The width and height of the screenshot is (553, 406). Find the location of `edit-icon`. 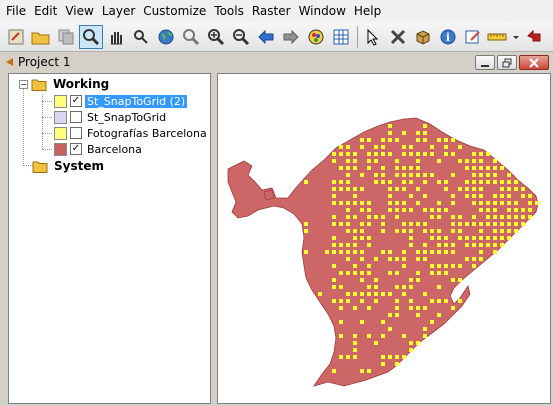

edit-icon is located at coordinates (473, 37).